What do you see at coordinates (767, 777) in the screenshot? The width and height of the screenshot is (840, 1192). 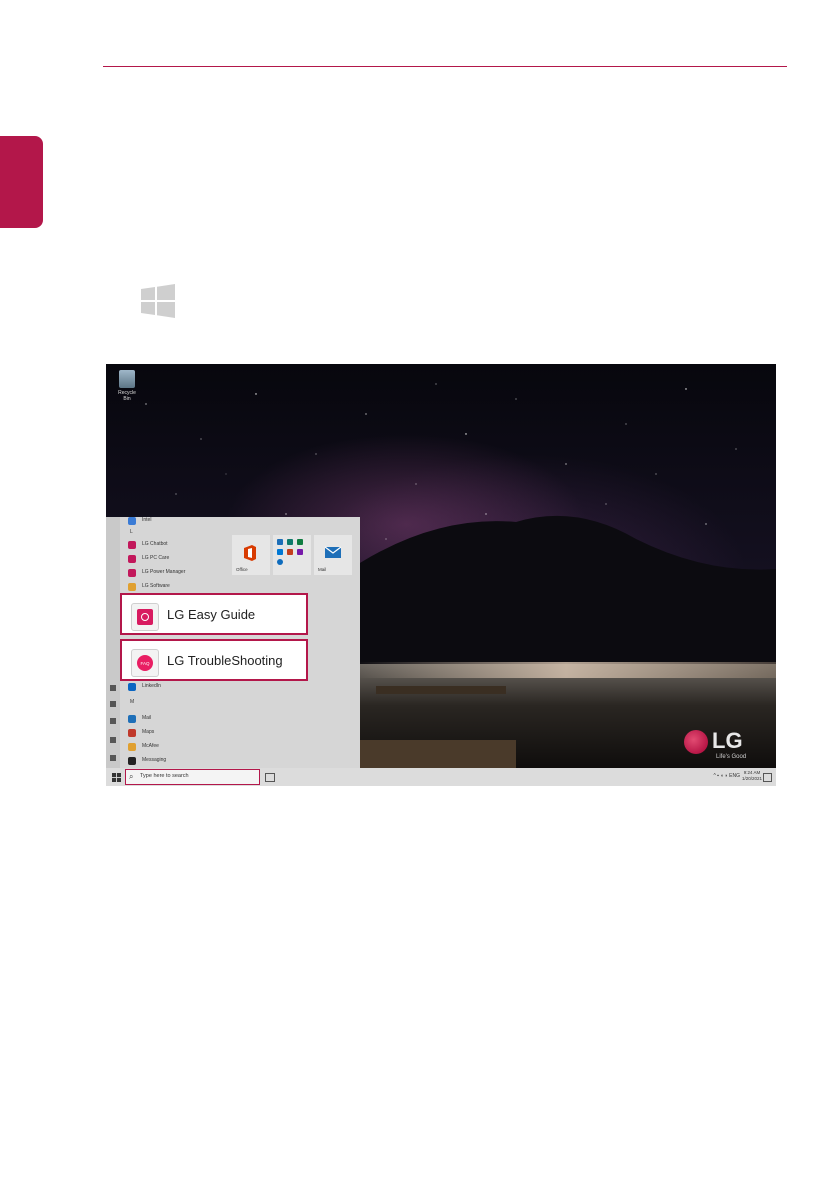 I see `notification-icon` at bounding box center [767, 777].